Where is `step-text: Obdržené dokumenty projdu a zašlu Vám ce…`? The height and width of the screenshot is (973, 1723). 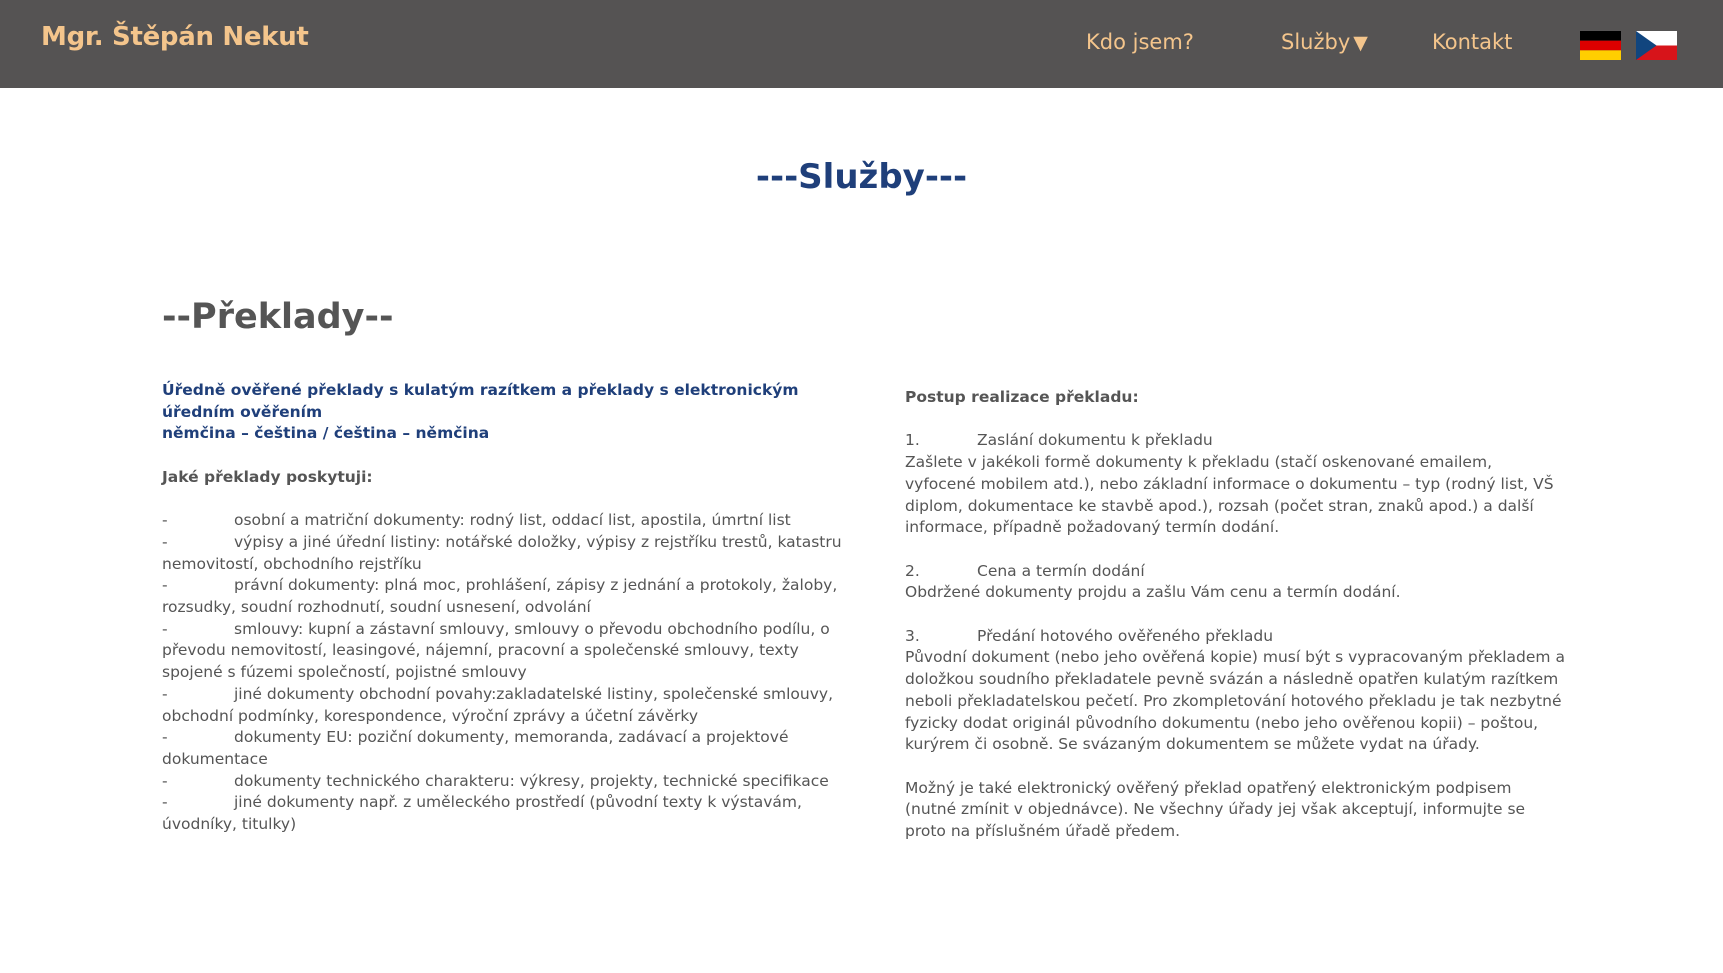 step-text: Obdržené dokumenty projdu a zašlu Vám ce… is located at coordinates (1153, 592).